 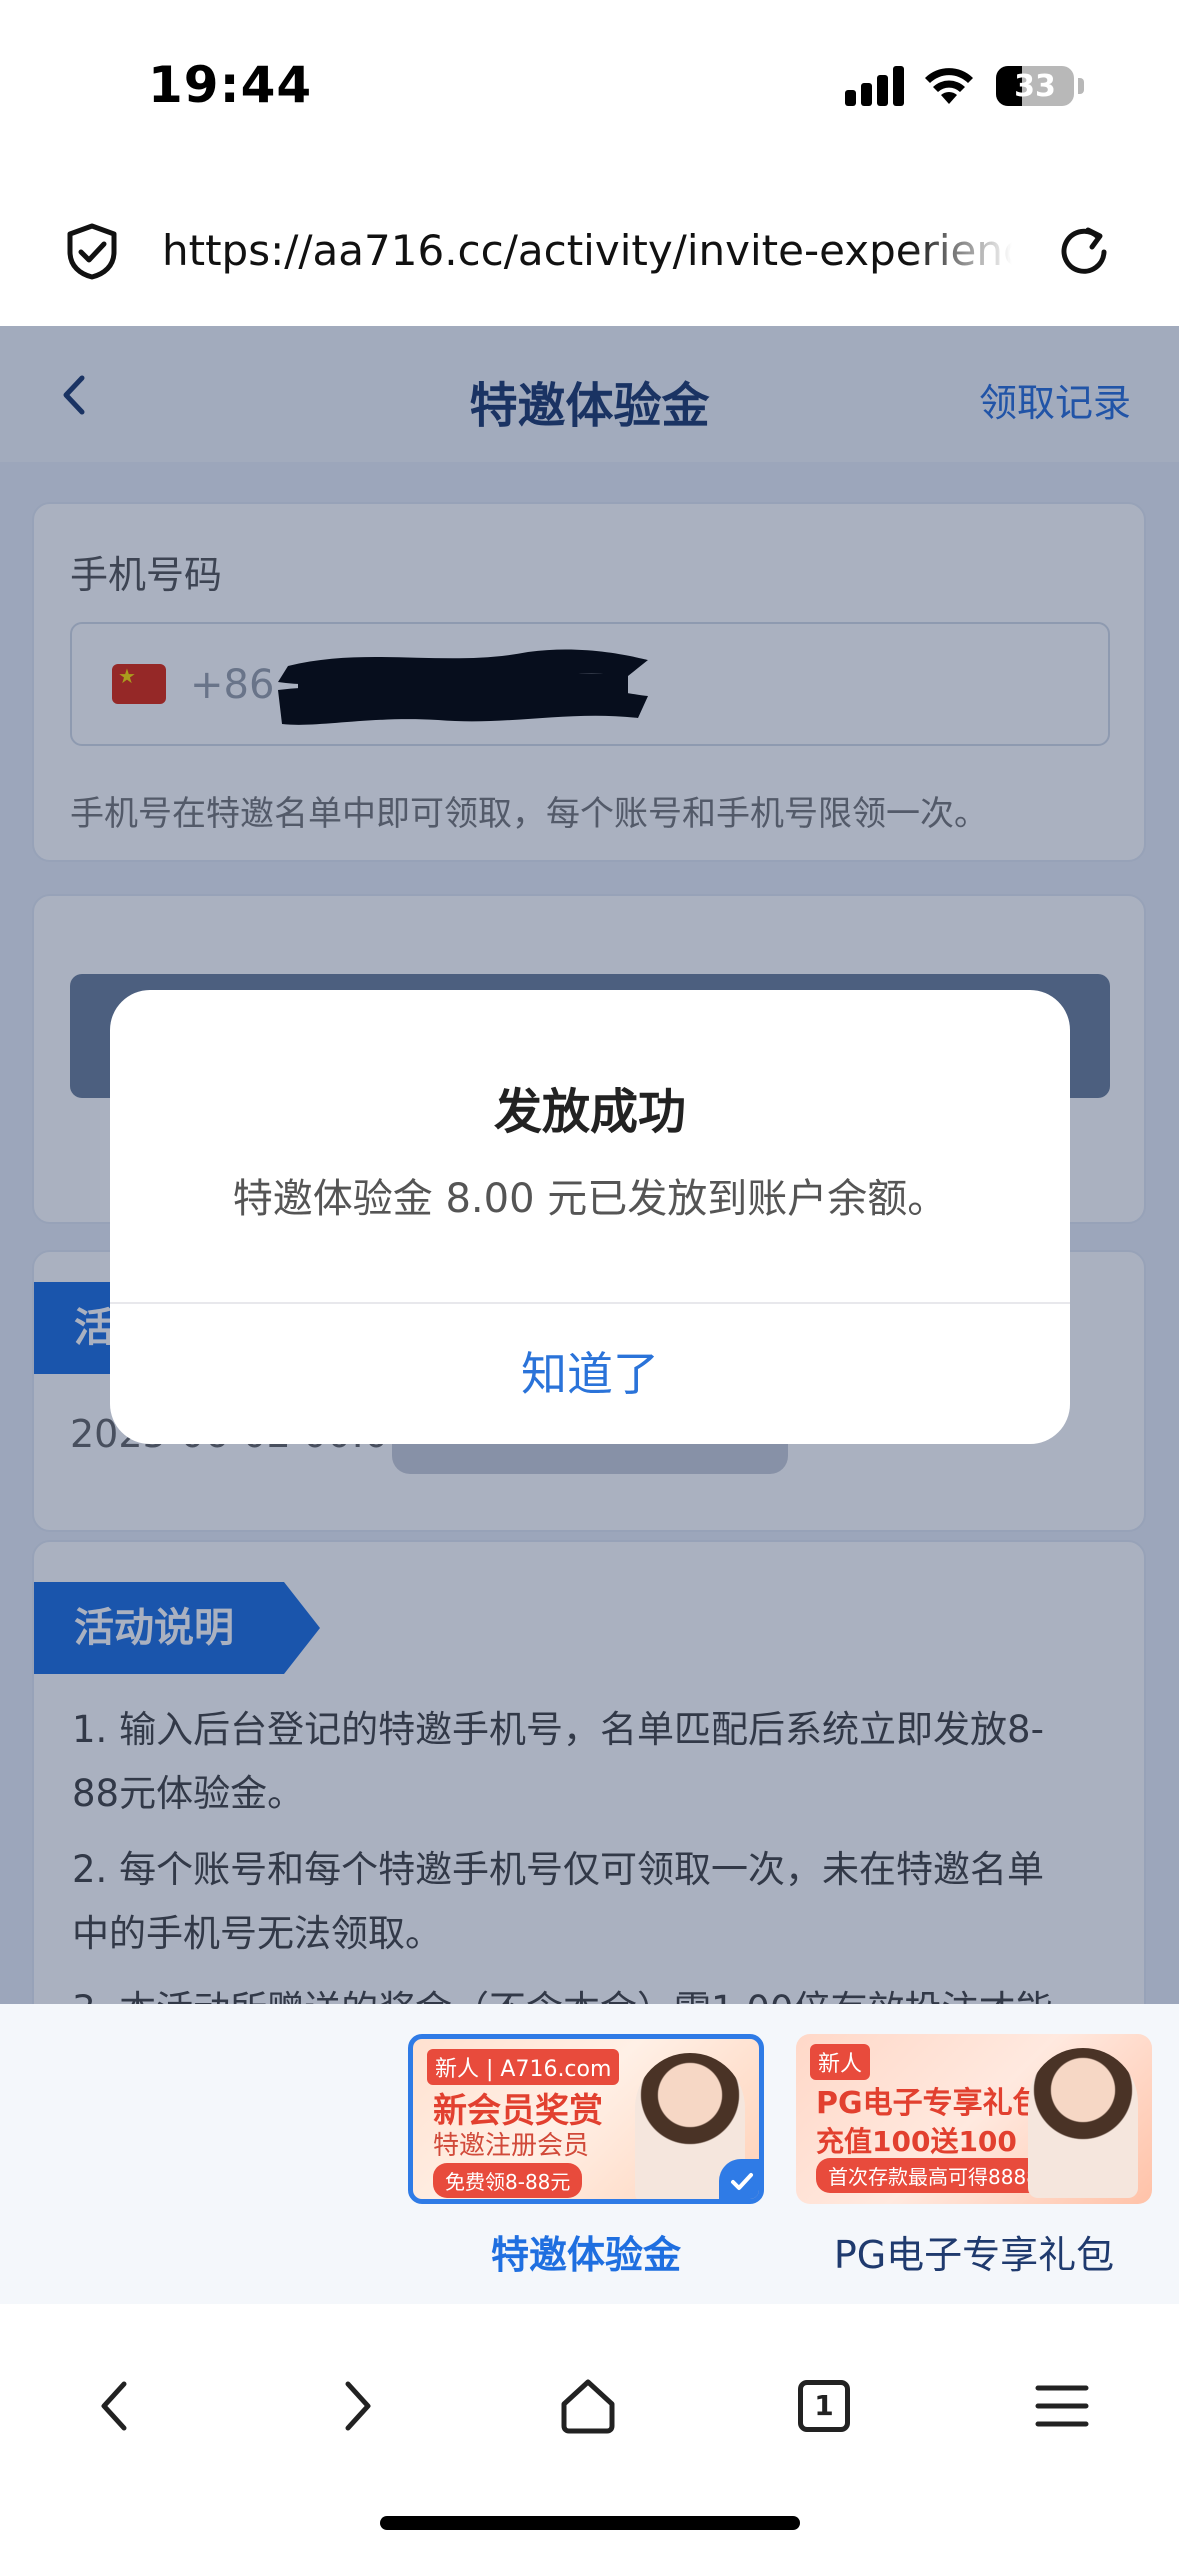 I want to click on promo-head: 新人 | A716.com, so click(x=523, y=2067).